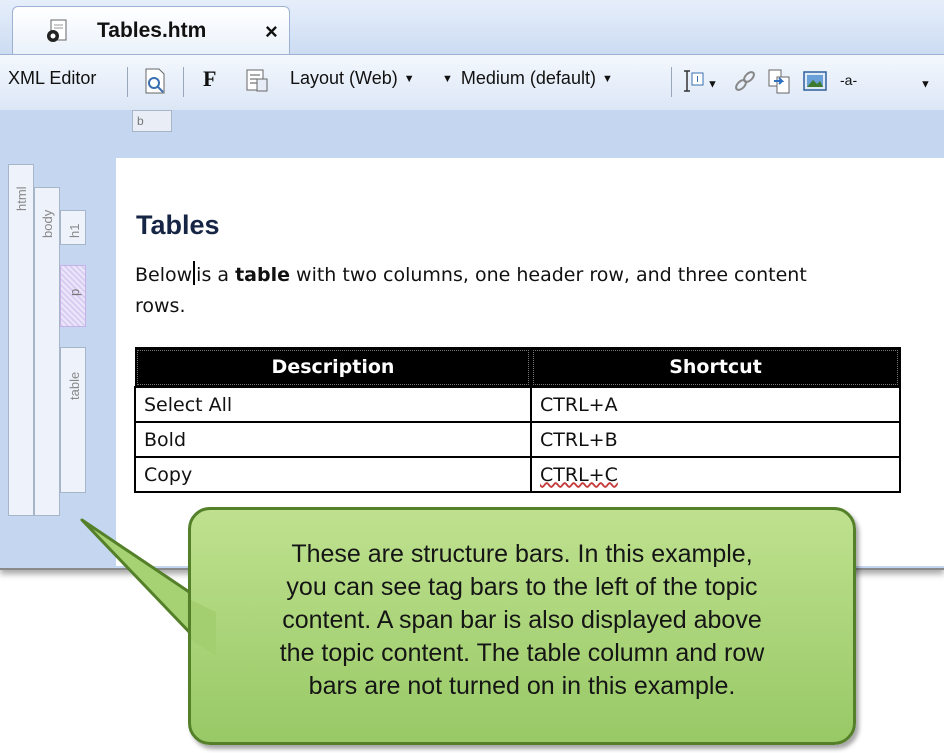  I want to click on table-cell: Bold, so click(333, 439).